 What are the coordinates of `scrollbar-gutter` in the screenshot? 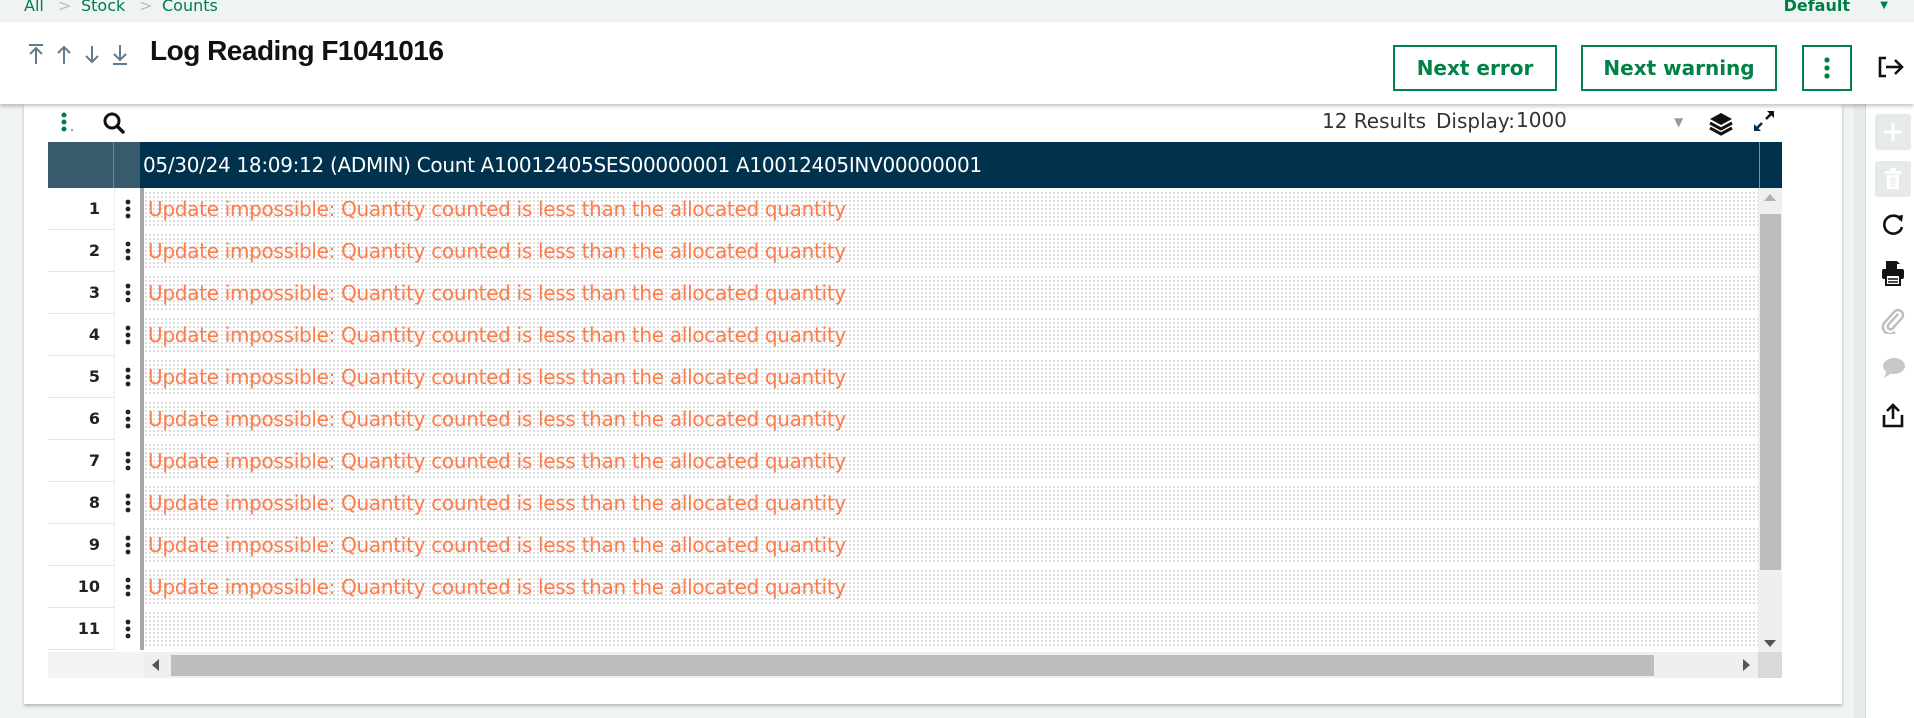 It's located at (96, 665).